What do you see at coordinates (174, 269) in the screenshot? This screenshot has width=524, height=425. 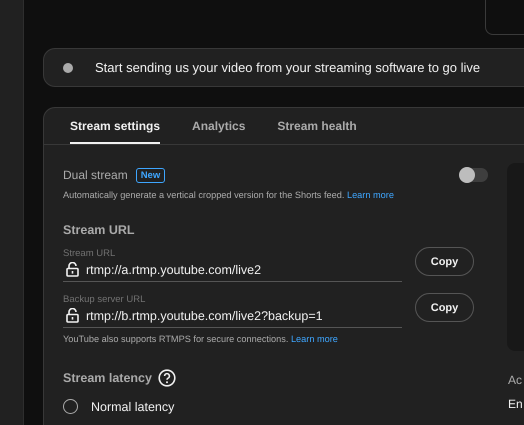 I see `url-text: rtmp://a.rtmp.youtube.com/live2` at bounding box center [174, 269].